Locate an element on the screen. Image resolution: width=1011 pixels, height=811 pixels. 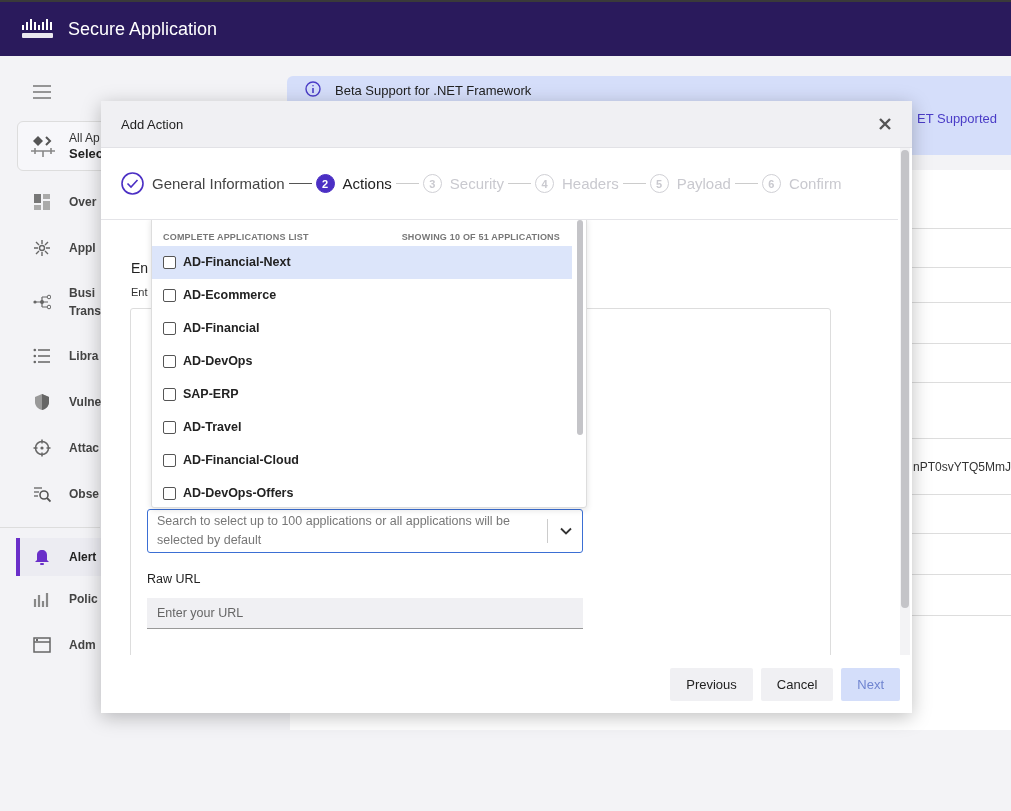
selector-label: All Ap is located at coordinates (85, 138).